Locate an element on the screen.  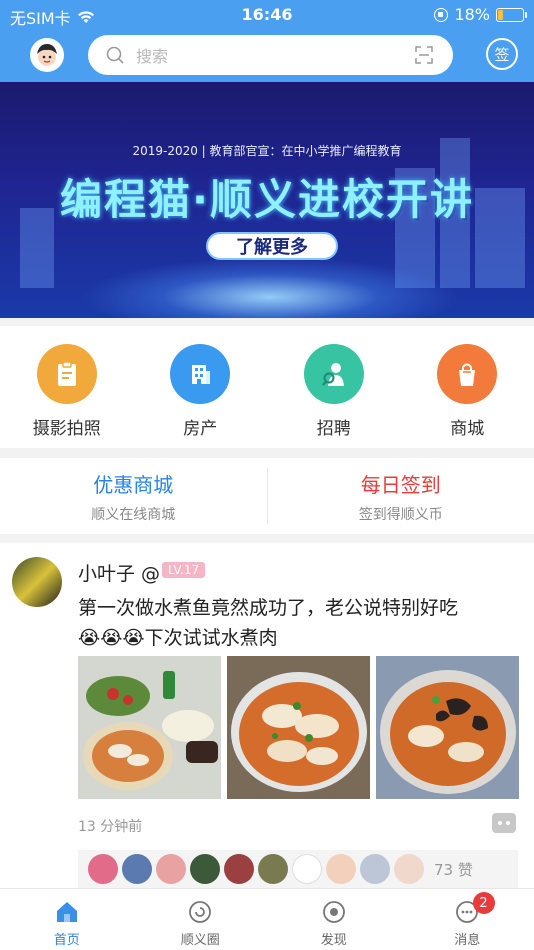
shopping-bag-icon is located at coordinates (467, 374).